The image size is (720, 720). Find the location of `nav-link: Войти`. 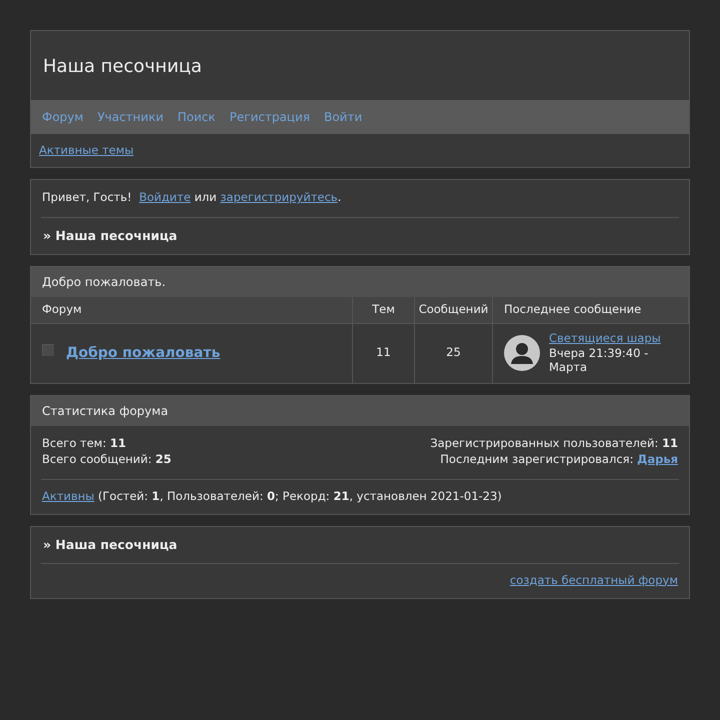

nav-link: Войти is located at coordinates (343, 117).